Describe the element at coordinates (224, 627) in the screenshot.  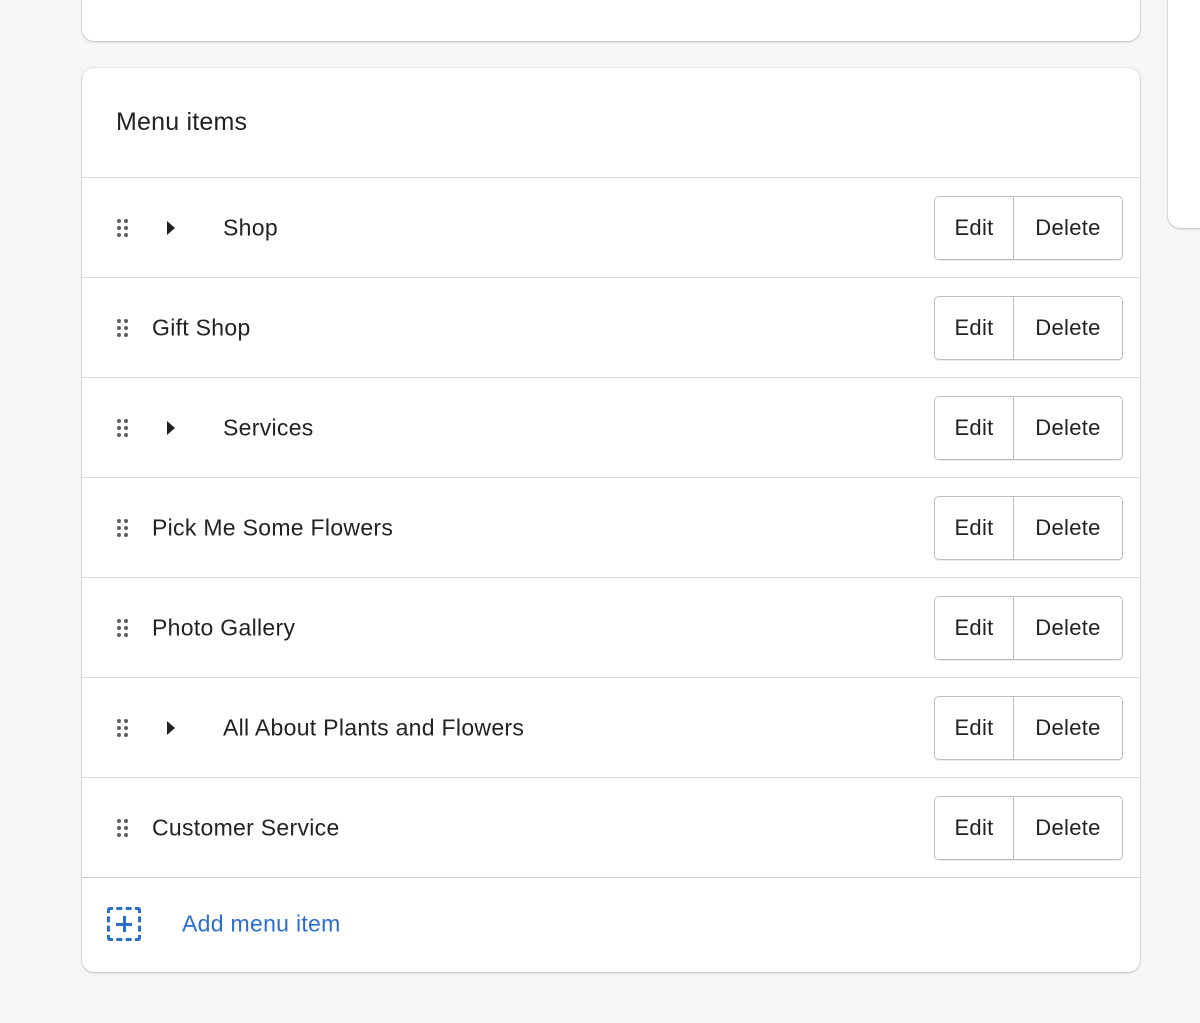
I see `menu-item-label: Photo Gallery` at that location.